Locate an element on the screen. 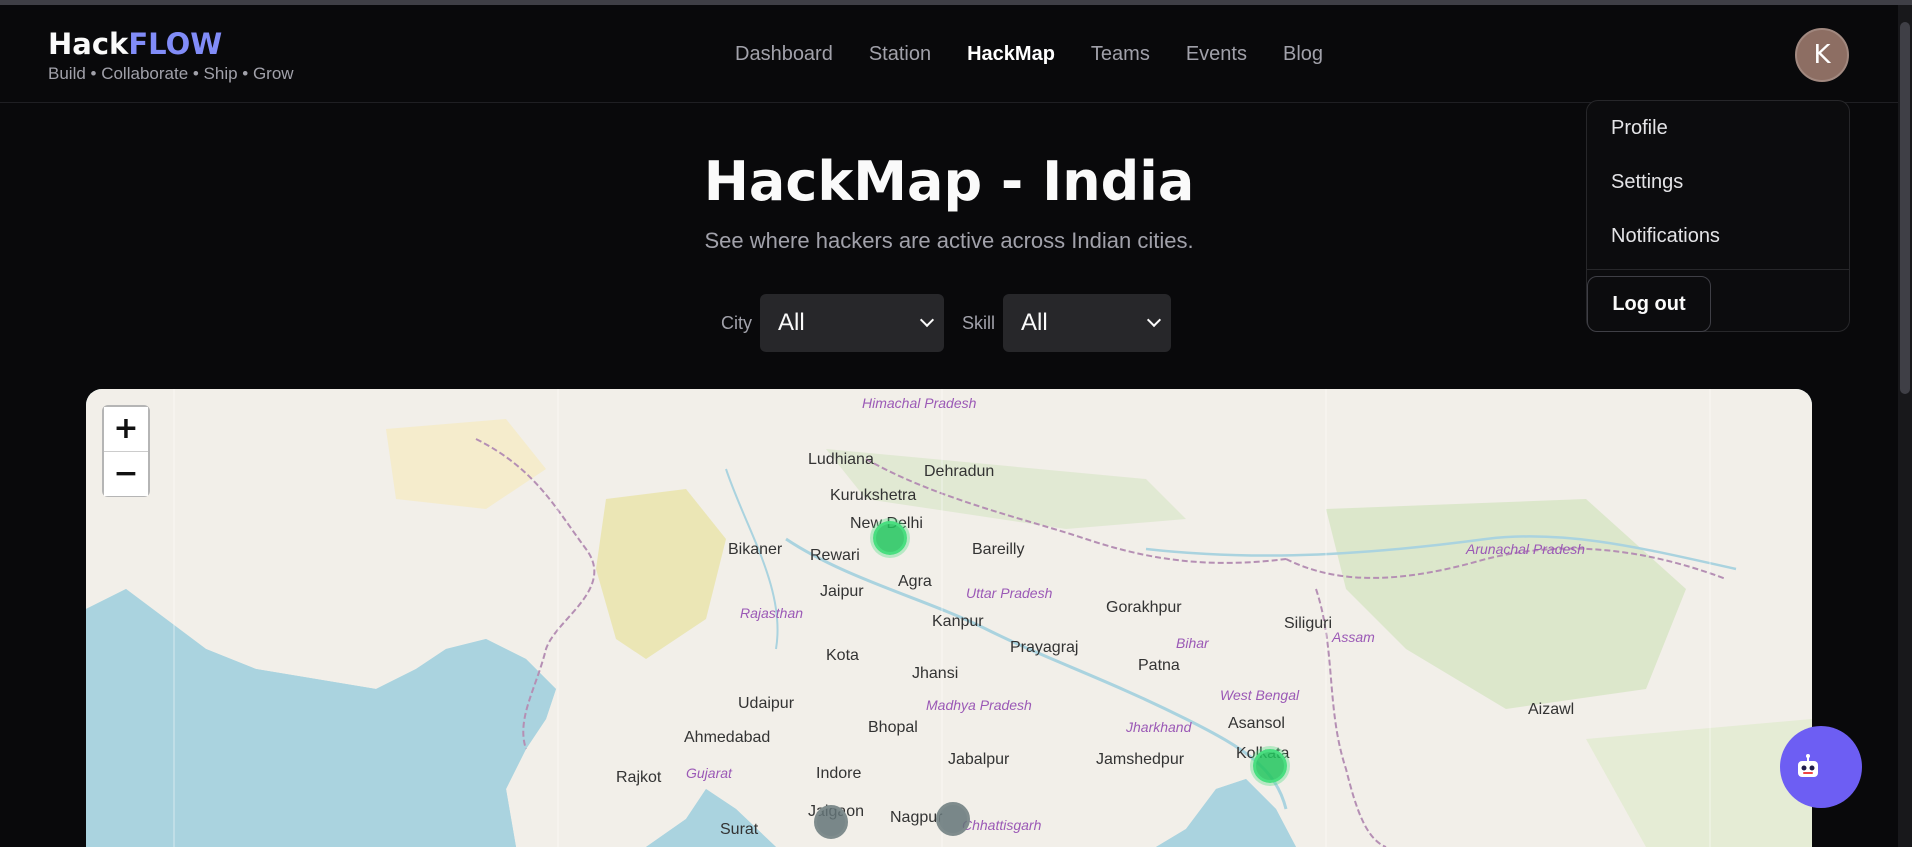 The image size is (1912, 847). map-city-label: Patna is located at coordinates (1159, 665).